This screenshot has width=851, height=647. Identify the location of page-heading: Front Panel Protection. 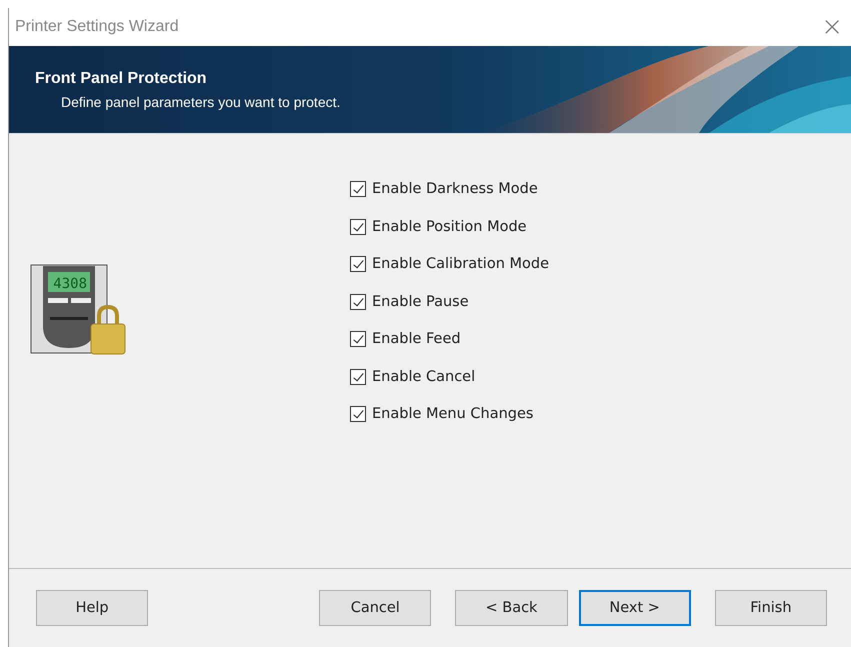
(121, 79).